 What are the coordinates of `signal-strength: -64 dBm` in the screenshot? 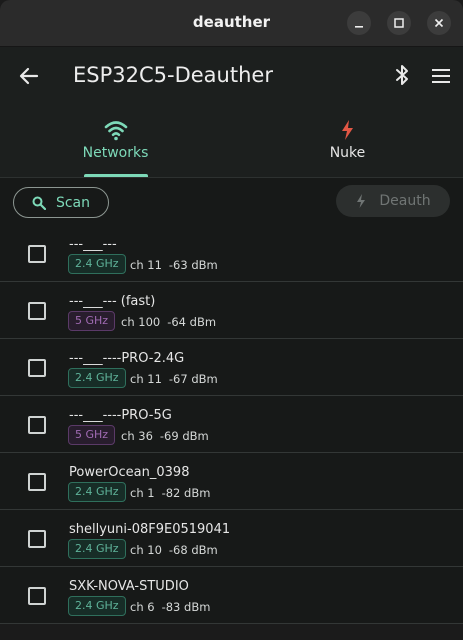 It's located at (192, 322).